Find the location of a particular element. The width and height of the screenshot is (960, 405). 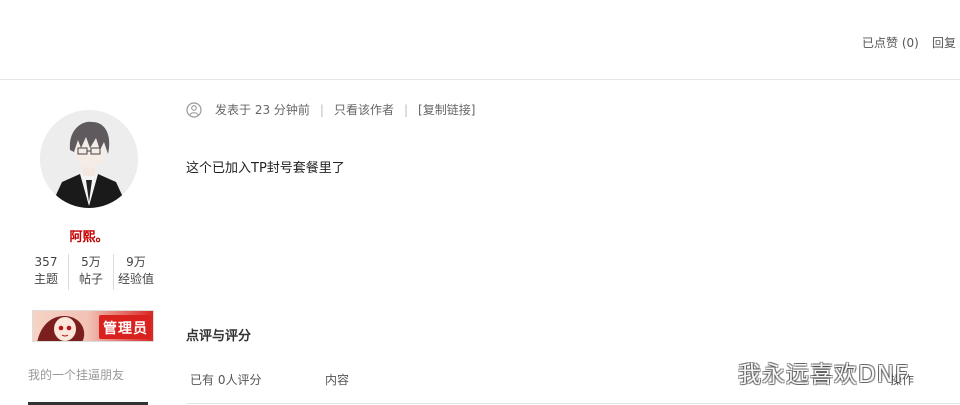

post-meta: 发表于 23 分钟前 | 只看该作者 | [复制链接] is located at coordinates (330, 109).